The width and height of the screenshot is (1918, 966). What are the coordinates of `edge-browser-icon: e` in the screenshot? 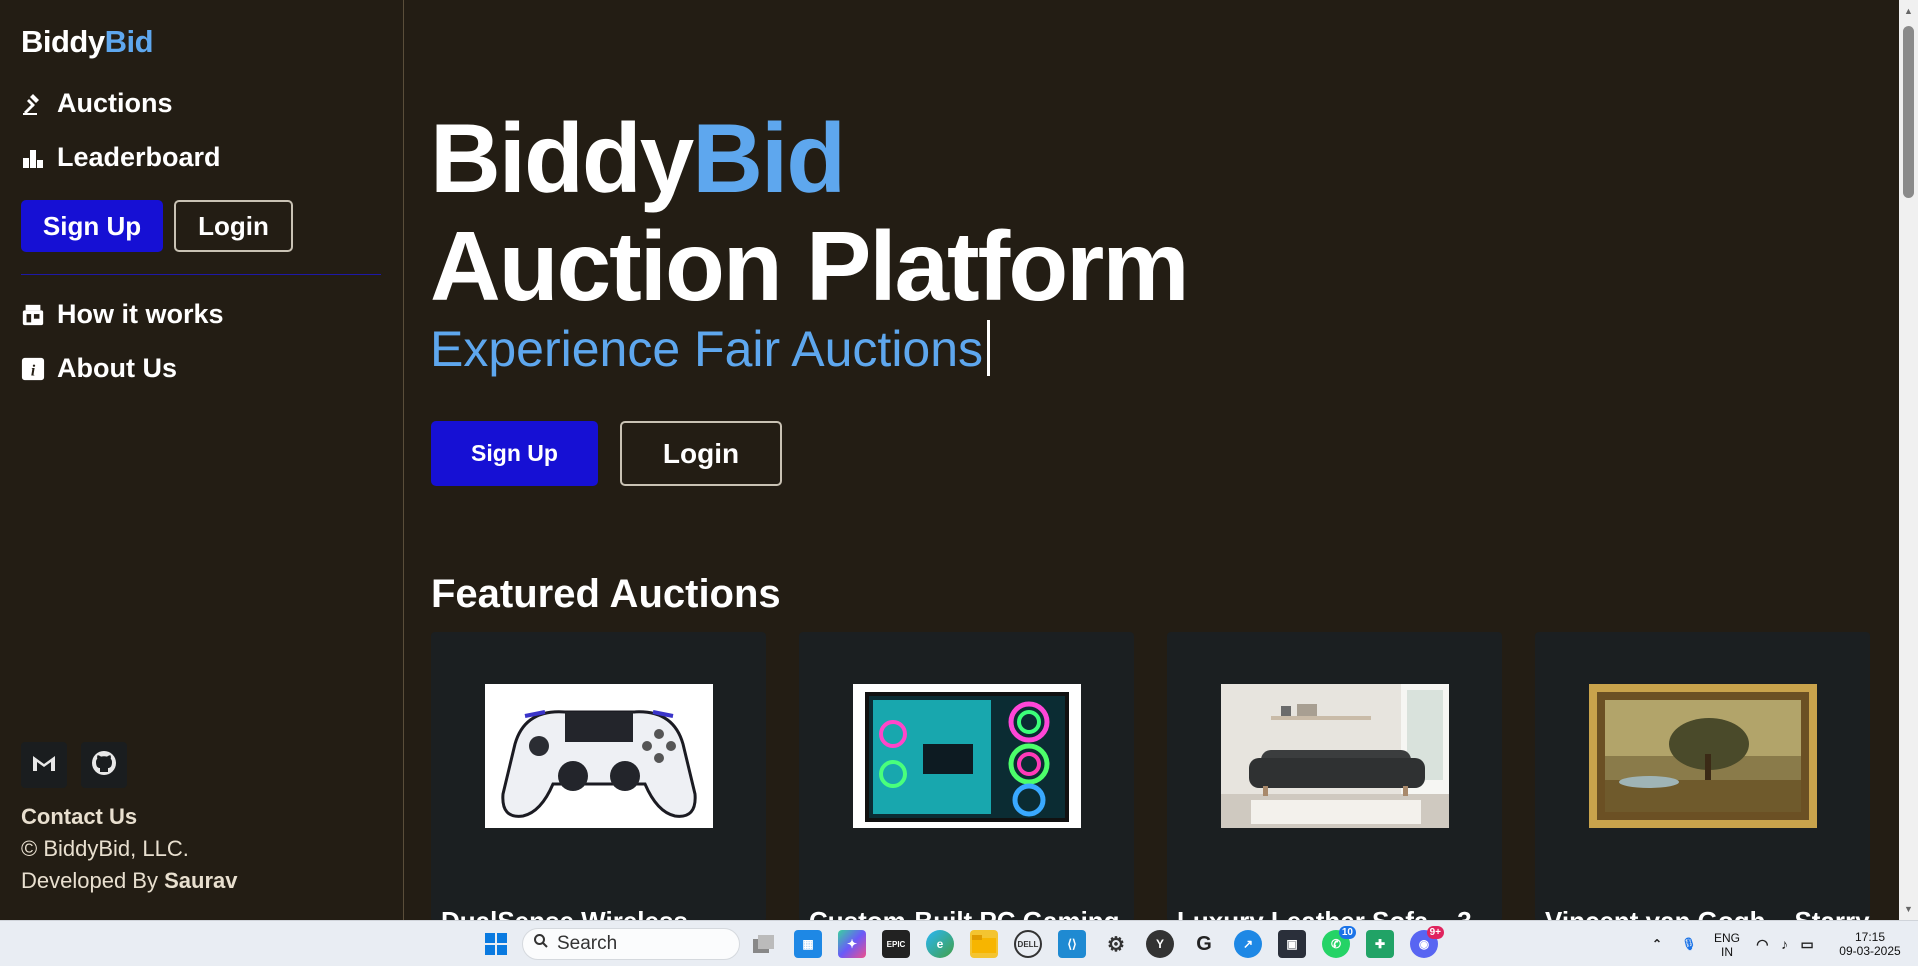 It's located at (940, 944).